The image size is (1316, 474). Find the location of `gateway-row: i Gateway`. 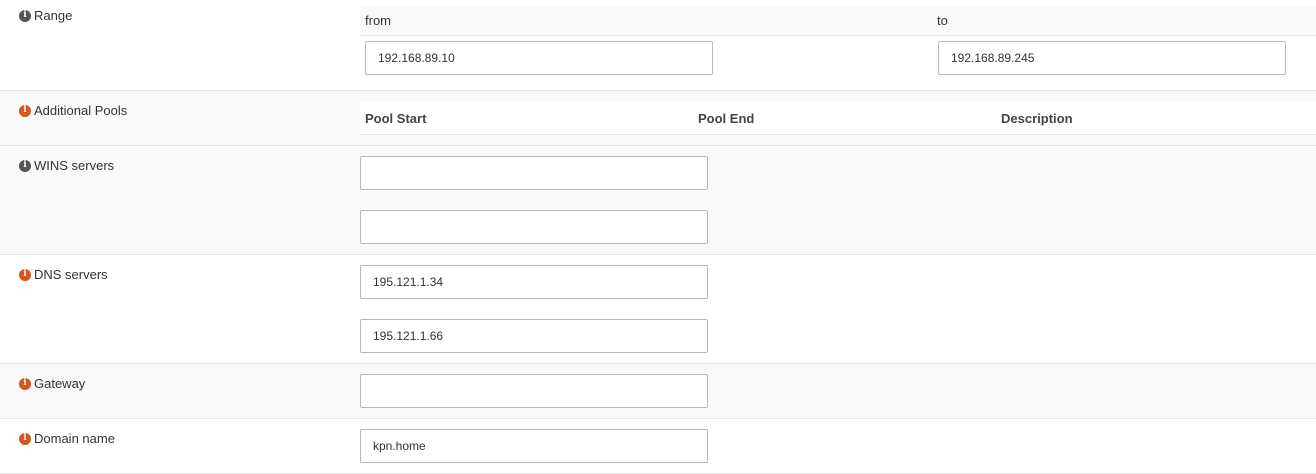

gateway-row: i Gateway is located at coordinates (658, 391).